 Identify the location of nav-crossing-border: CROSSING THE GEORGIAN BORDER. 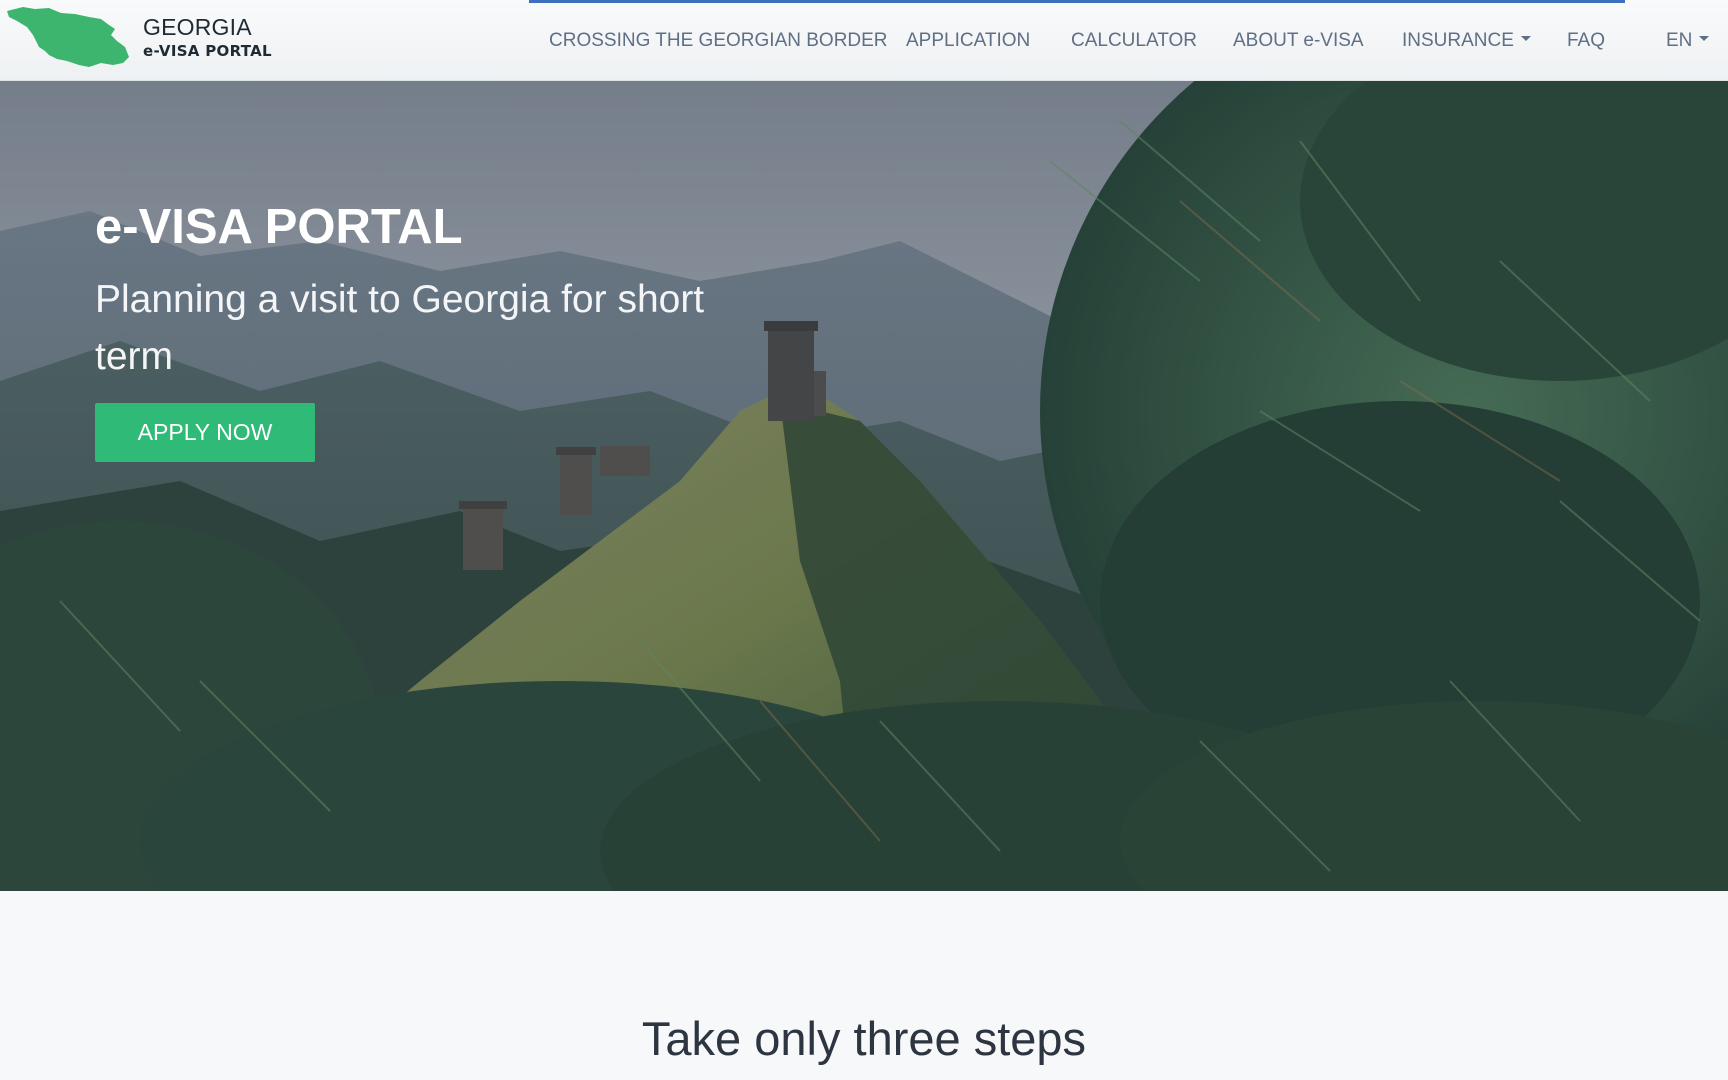
(718, 41).